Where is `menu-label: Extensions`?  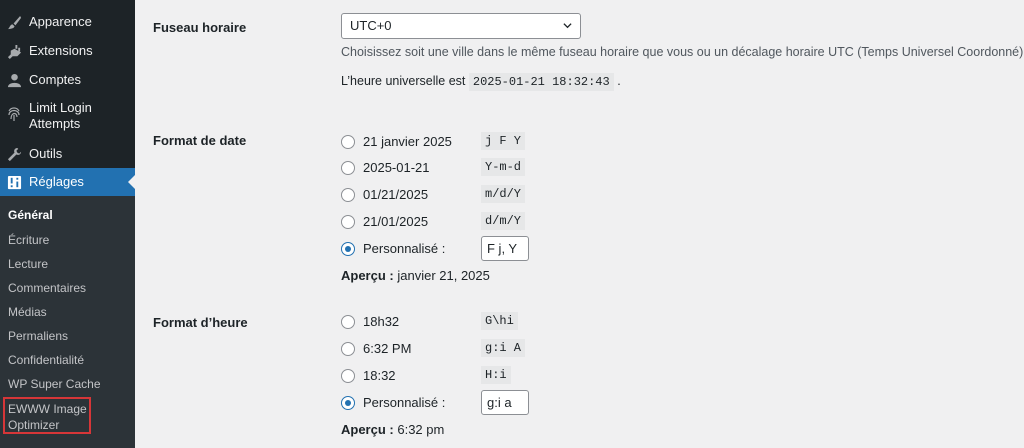 menu-label: Extensions is located at coordinates (61, 50).